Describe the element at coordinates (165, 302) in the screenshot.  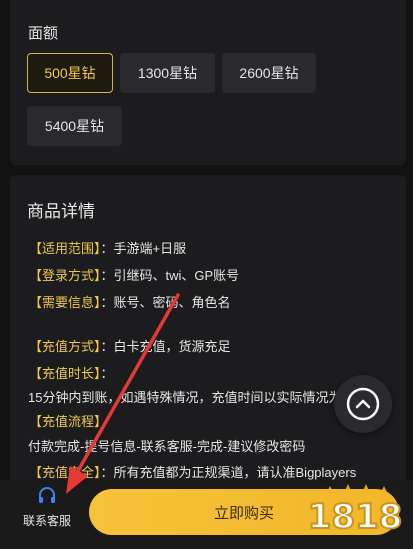
I see `detail-value: ：账号、密码、角色名` at that location.